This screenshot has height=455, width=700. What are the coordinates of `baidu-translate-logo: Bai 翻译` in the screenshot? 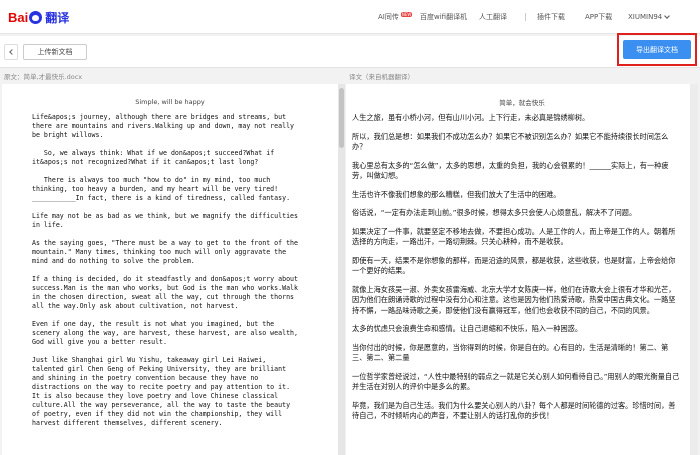 It's located at (38, 17).